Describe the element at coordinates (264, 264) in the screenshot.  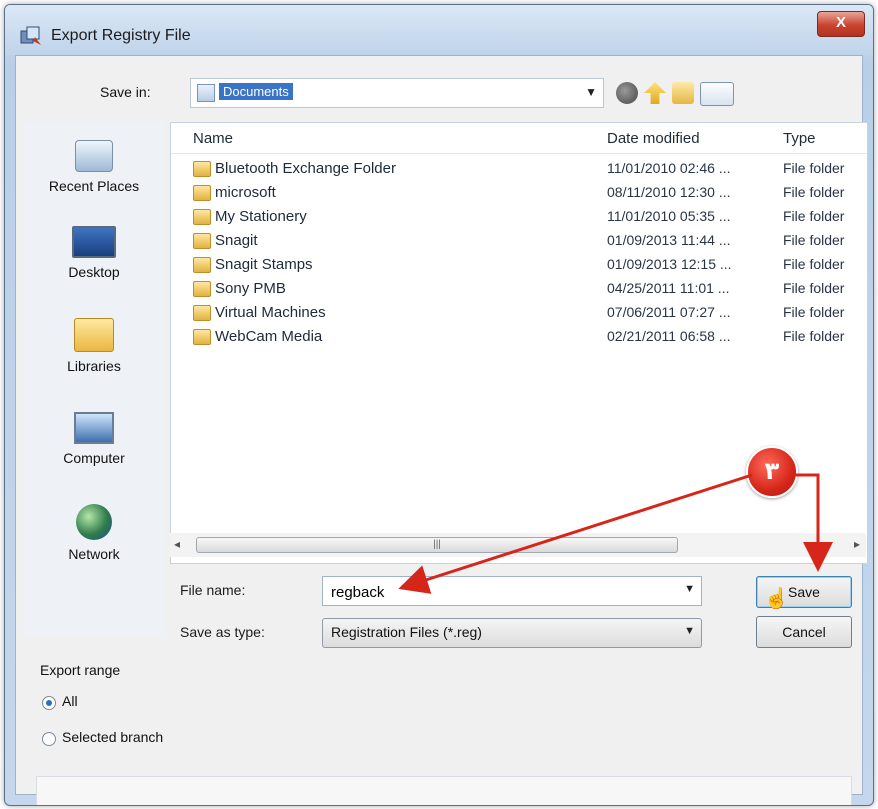
I see `row-name: Snagit Stamps` at that location.